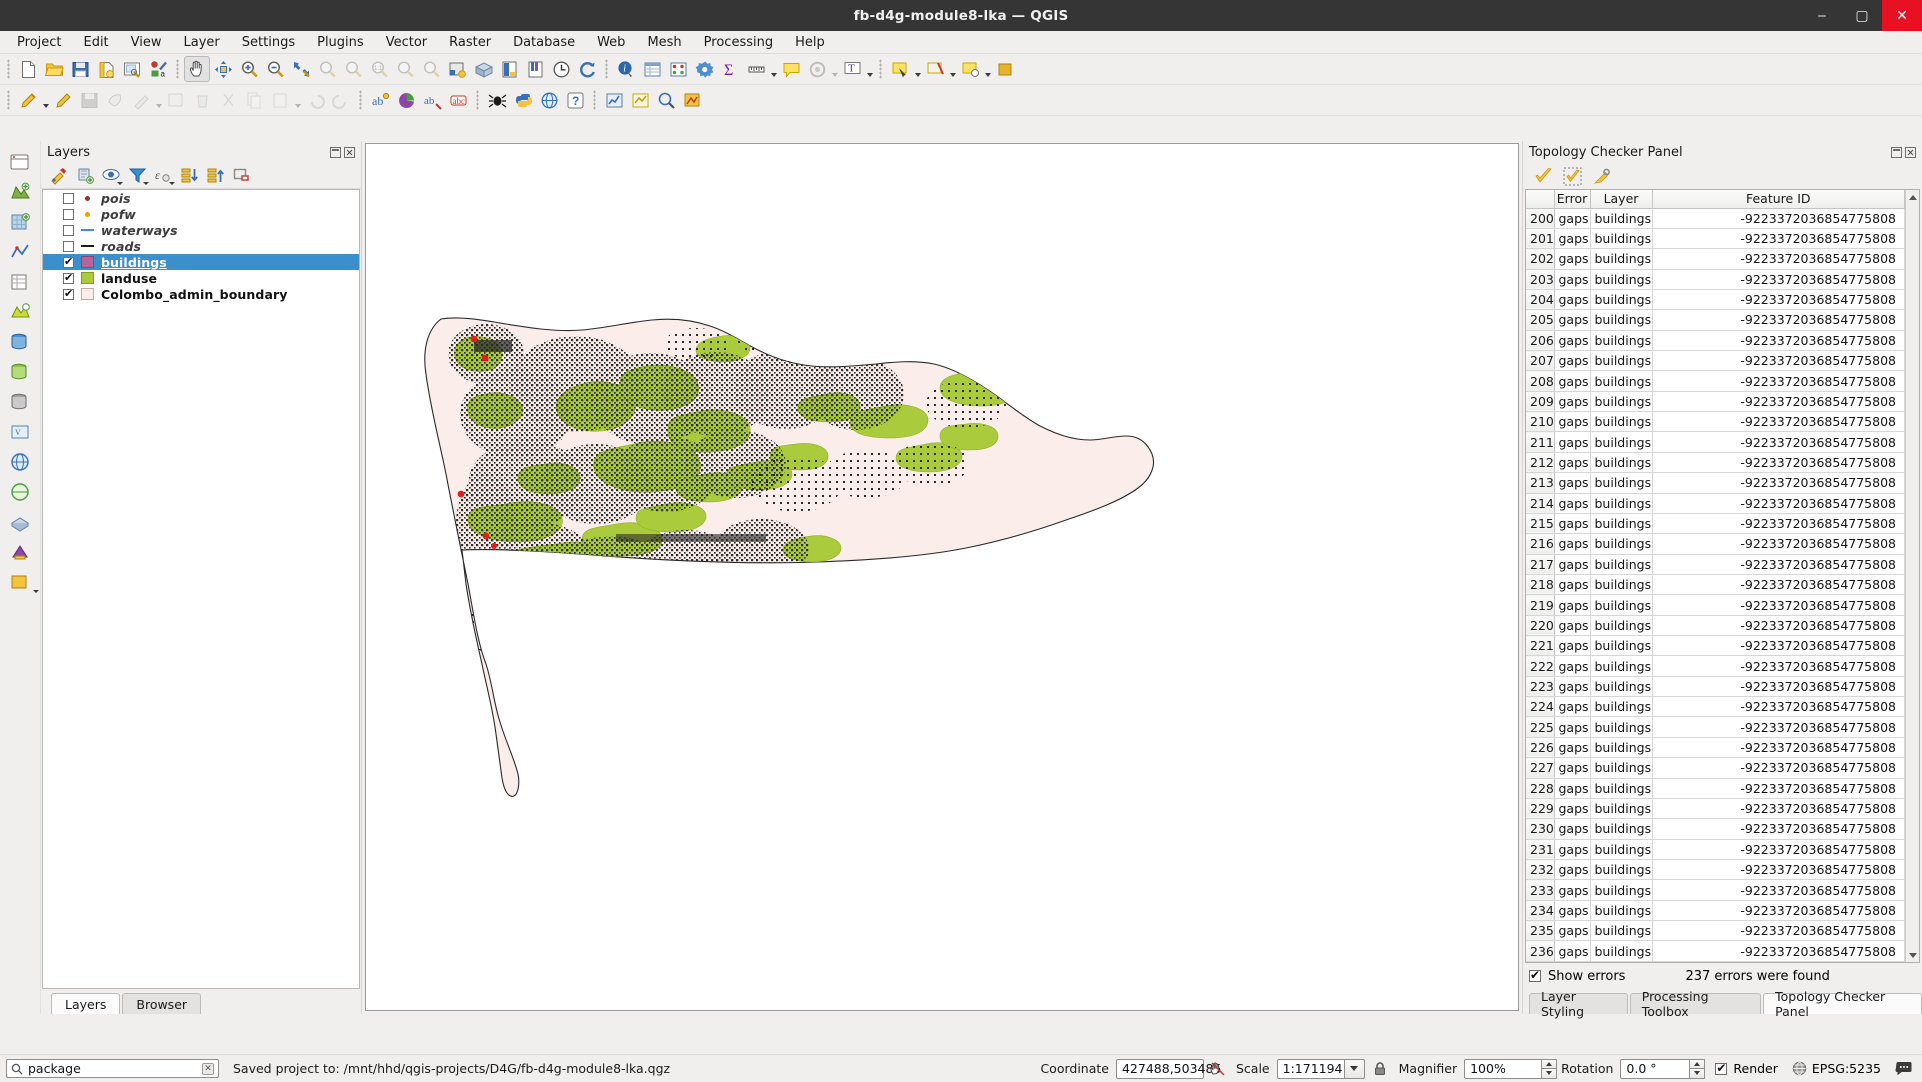 The image size is (1922, 1082). What do you see at coordinates (68, 214) in the screenshot?
I see `layer-checkbox-pofw` at bounding box center [68, 214].